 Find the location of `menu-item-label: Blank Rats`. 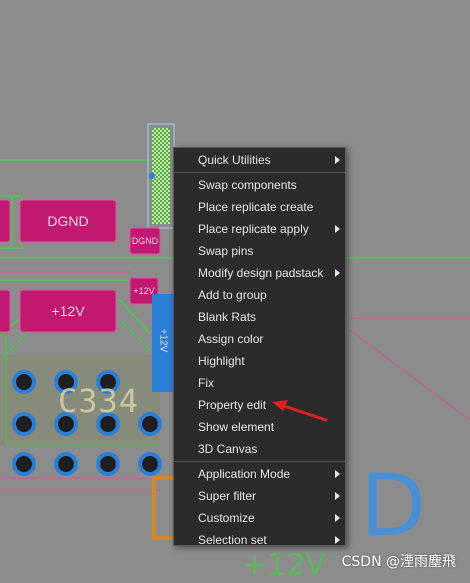

menu-item-label: Blank Rats is located at coordinates (227, 317).